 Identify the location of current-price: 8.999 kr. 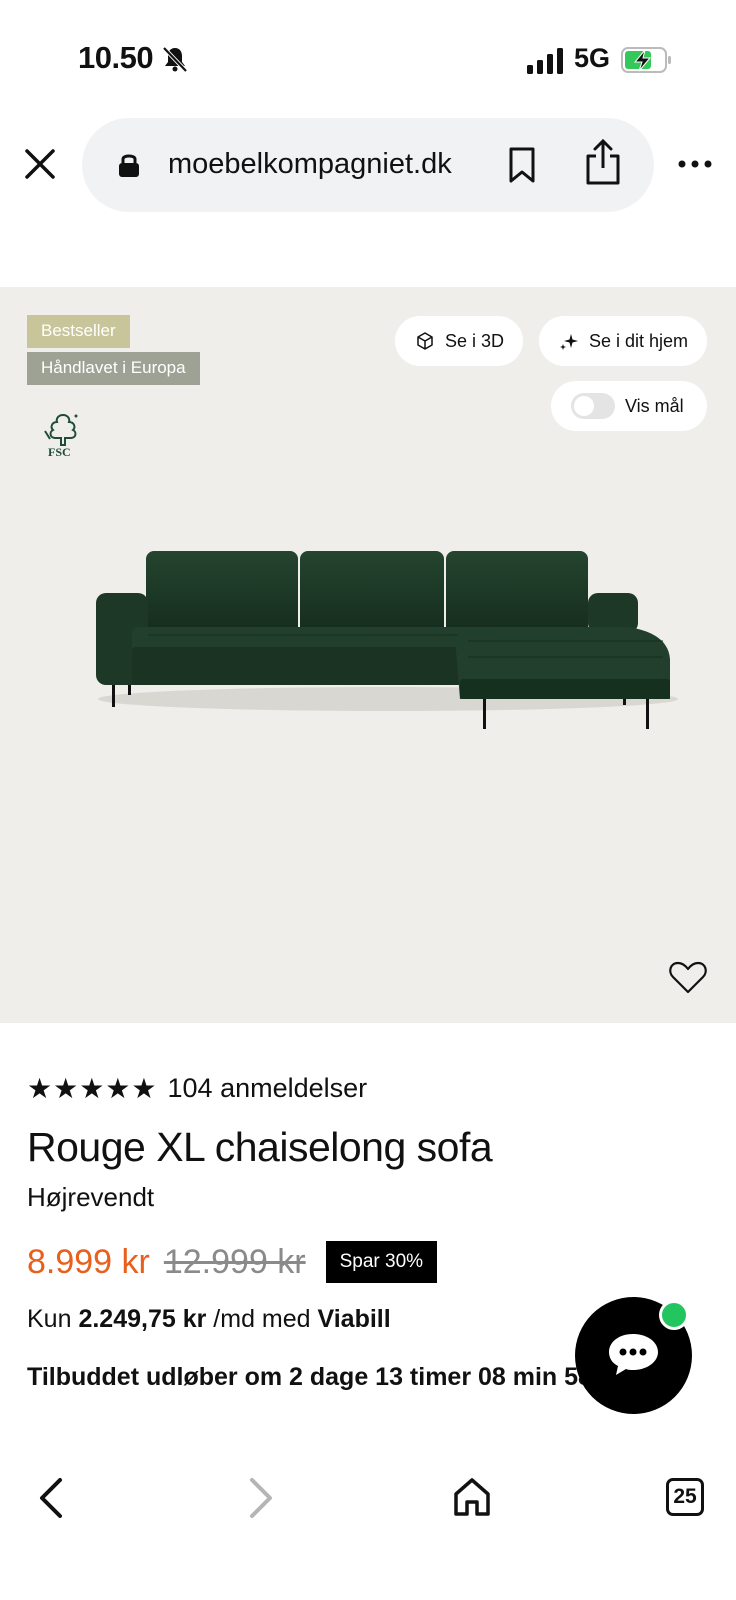
(88, 1261).